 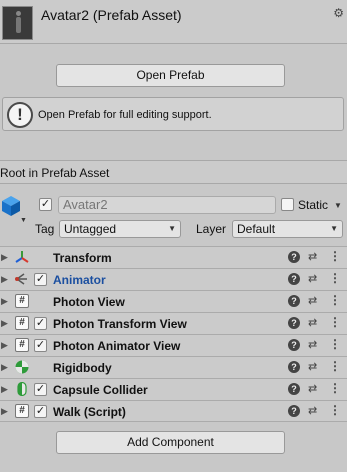 I want to click on capsule-collider-icon, so click(x=22, y=389).